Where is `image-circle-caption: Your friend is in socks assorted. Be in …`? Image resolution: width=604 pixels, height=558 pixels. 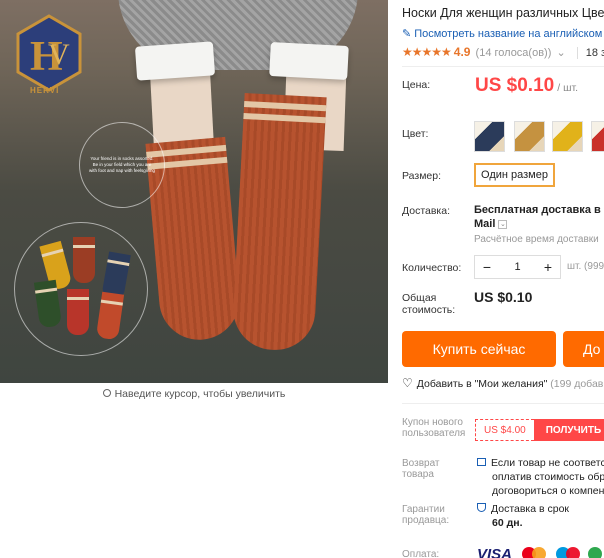
image-circle-caption: Your friend is in socks assorted. Be in … is located at coordinates (122, 165).